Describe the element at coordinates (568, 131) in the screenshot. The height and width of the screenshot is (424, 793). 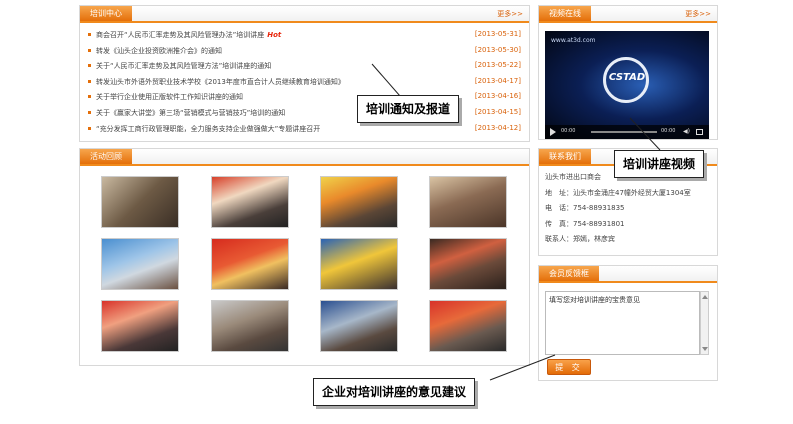
I see `video-current-time: 00:00` at that location.